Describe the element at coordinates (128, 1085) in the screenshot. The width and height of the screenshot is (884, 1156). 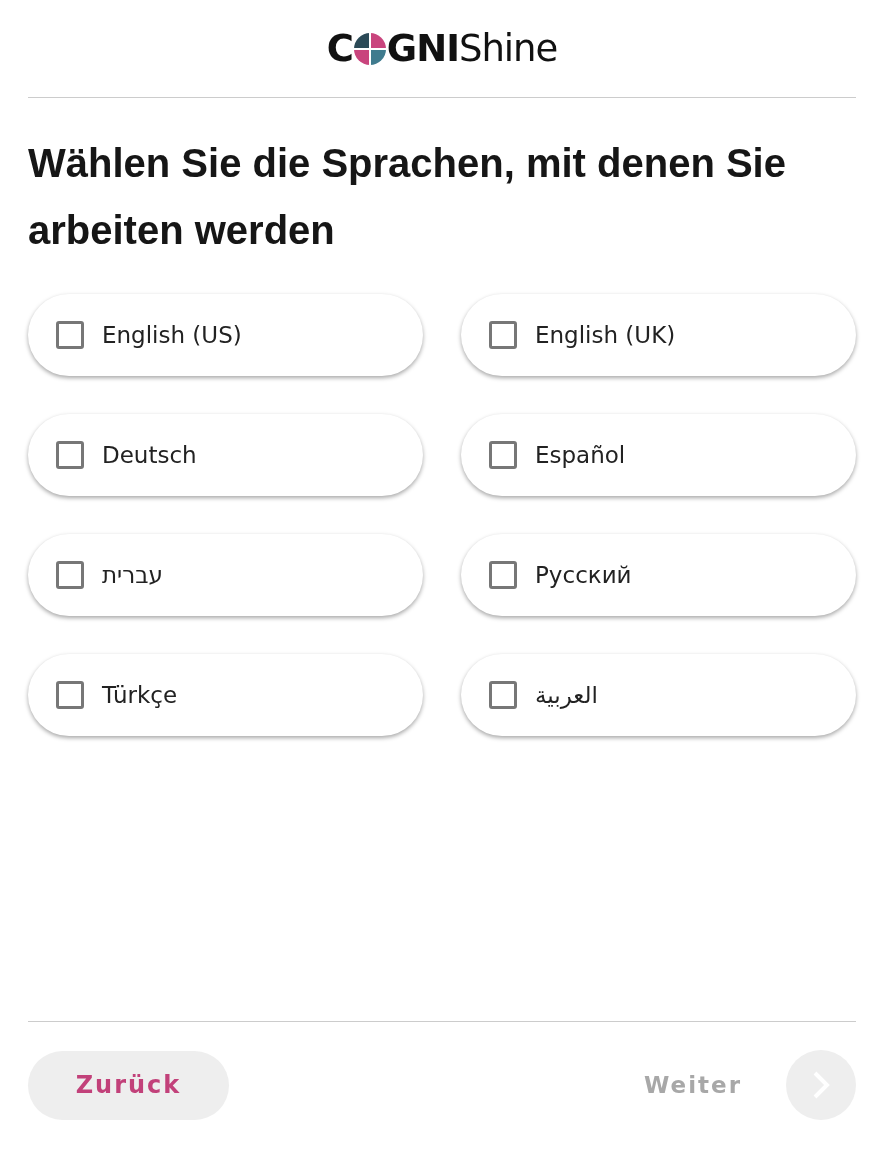
I see `back-button: Zurück` at that location.